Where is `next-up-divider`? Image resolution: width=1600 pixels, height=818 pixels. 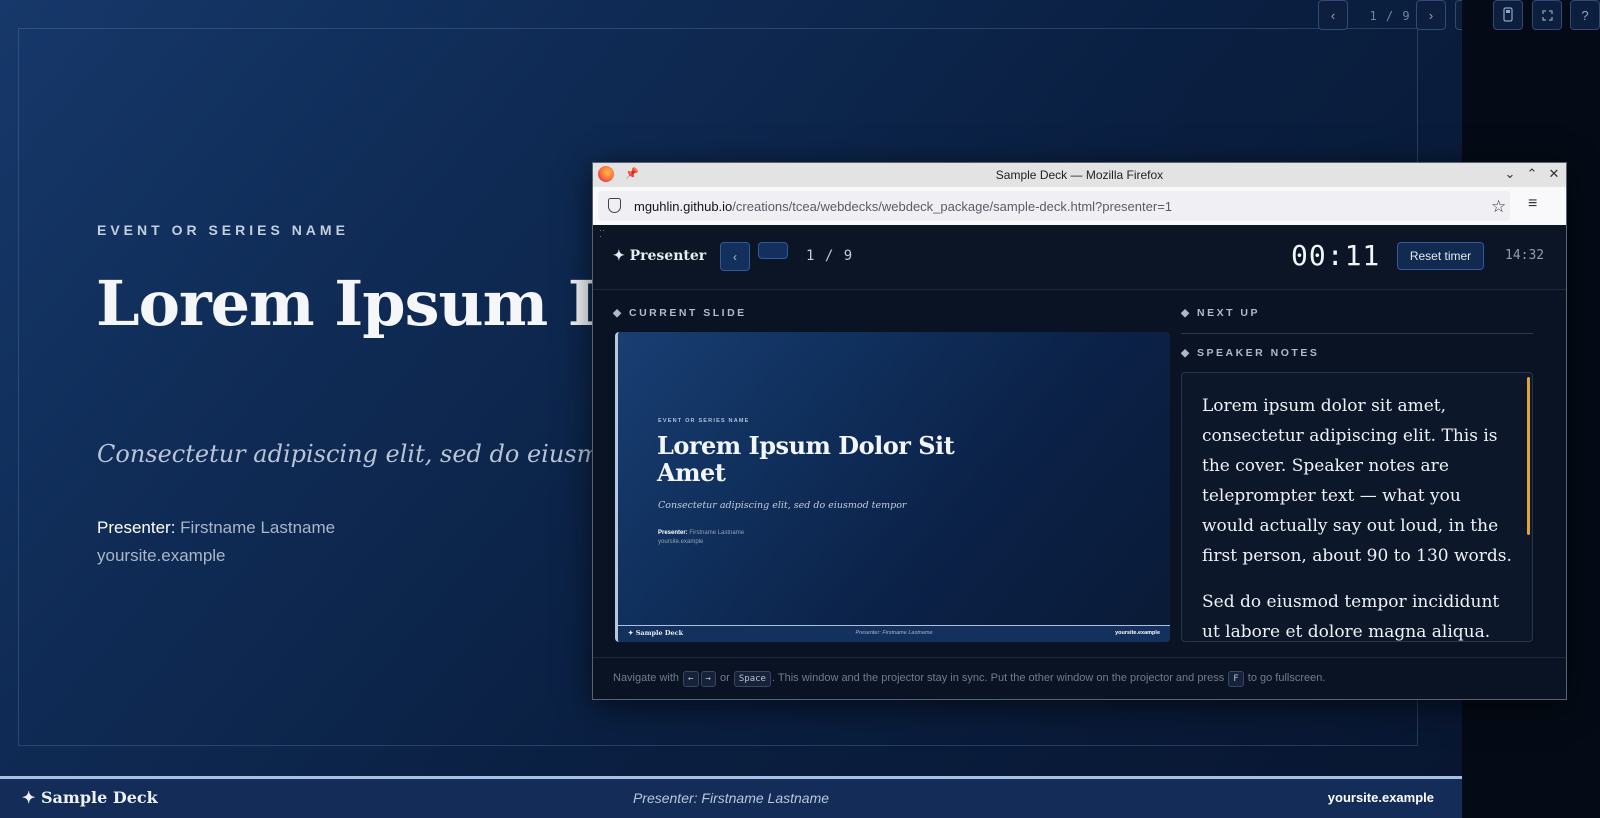 next-up-divider is located at coordinates (1357, 333).